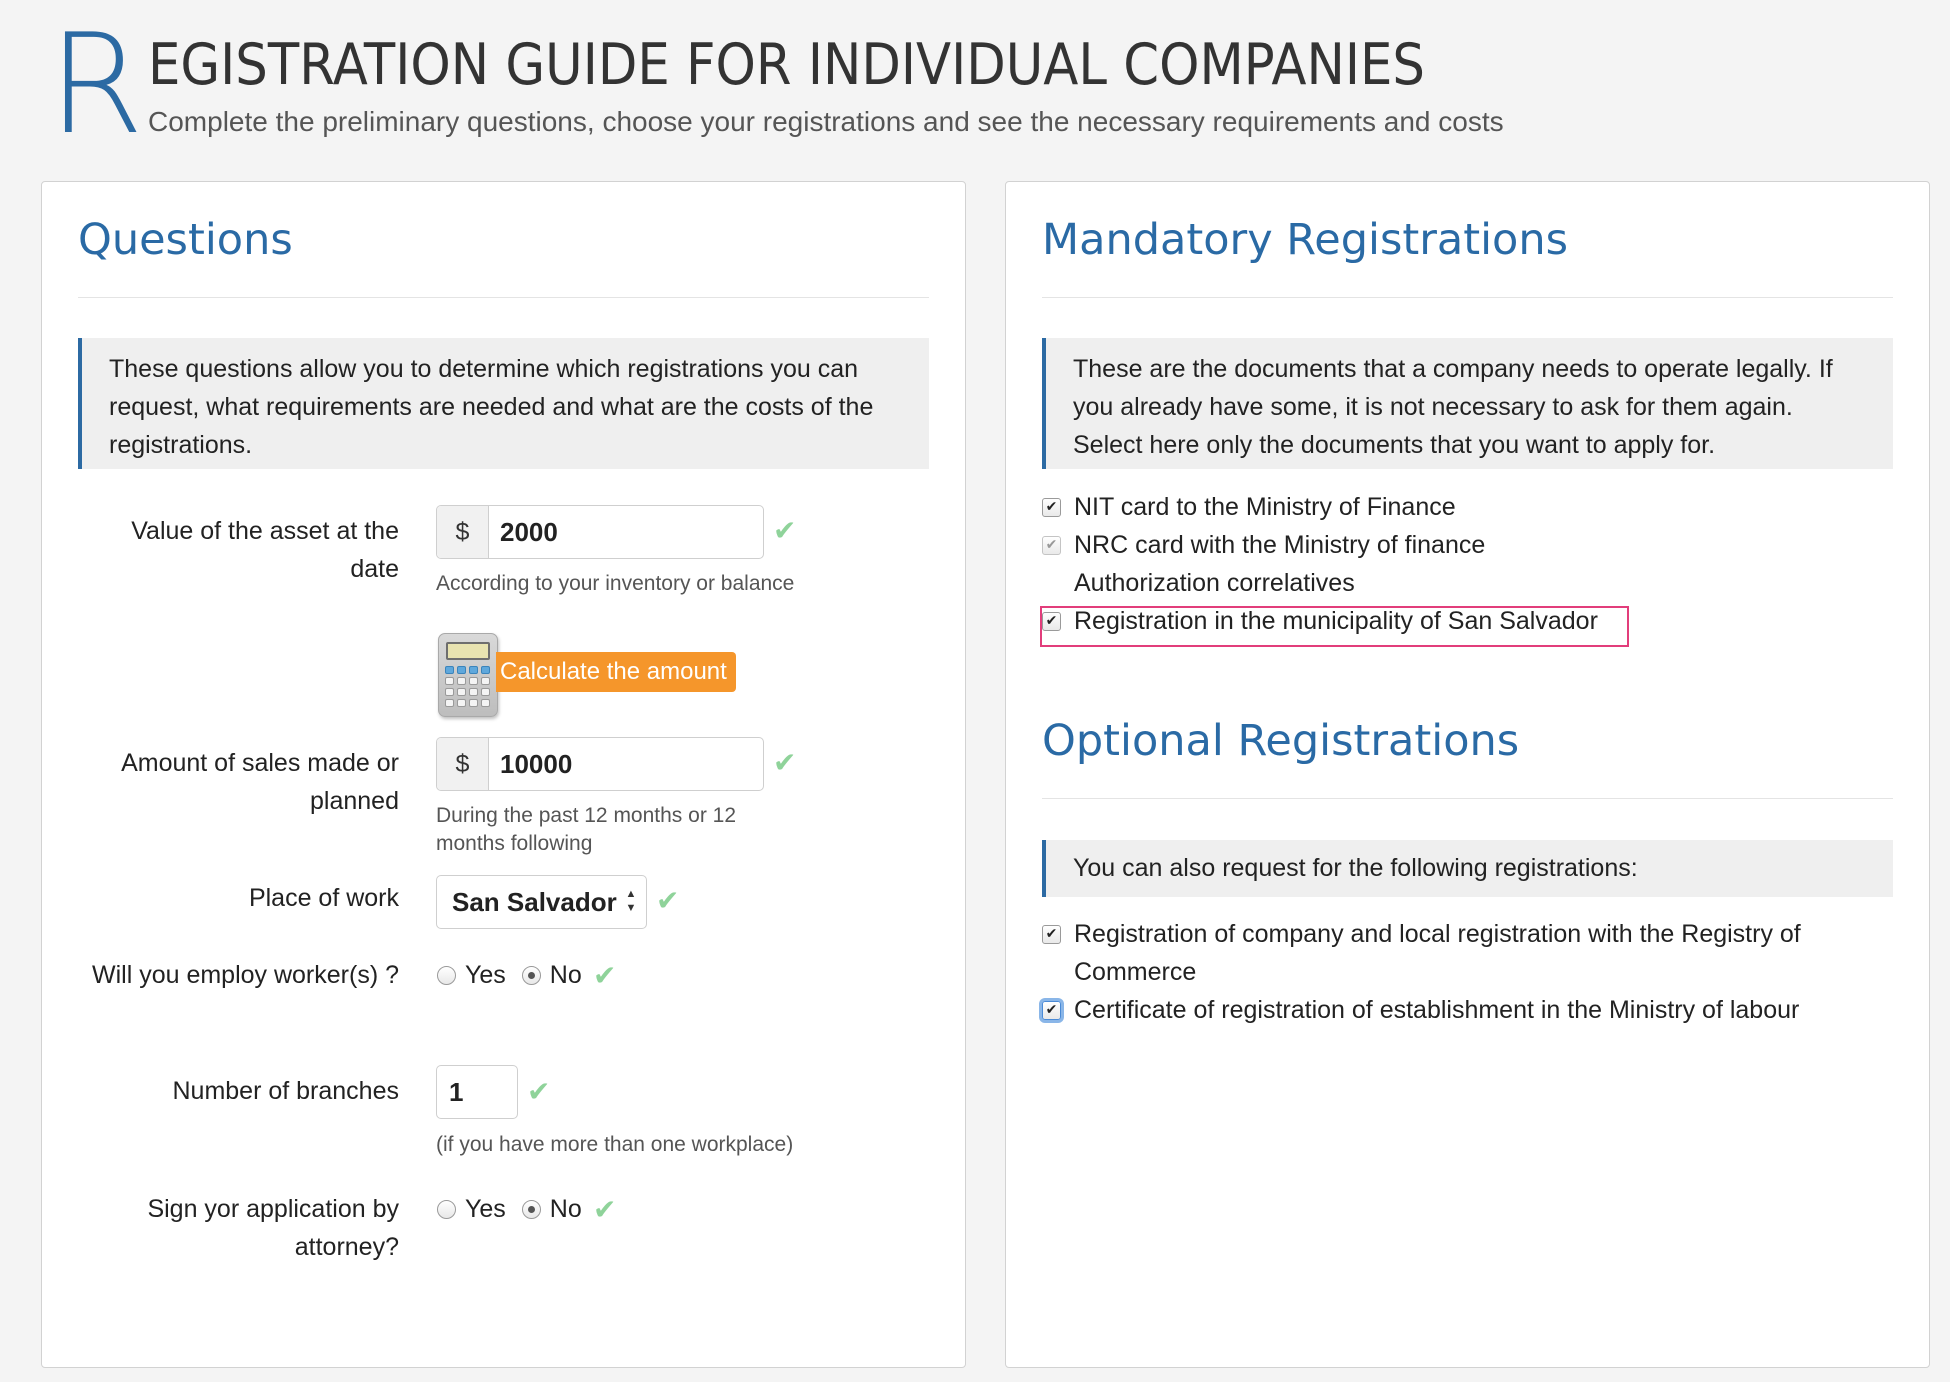 The height and width of the screenshot is (1382, 1950). Describe the element at coordinates (1051, 621) in the screenshot. I see `municipality-checkbox: ✔` at that location.